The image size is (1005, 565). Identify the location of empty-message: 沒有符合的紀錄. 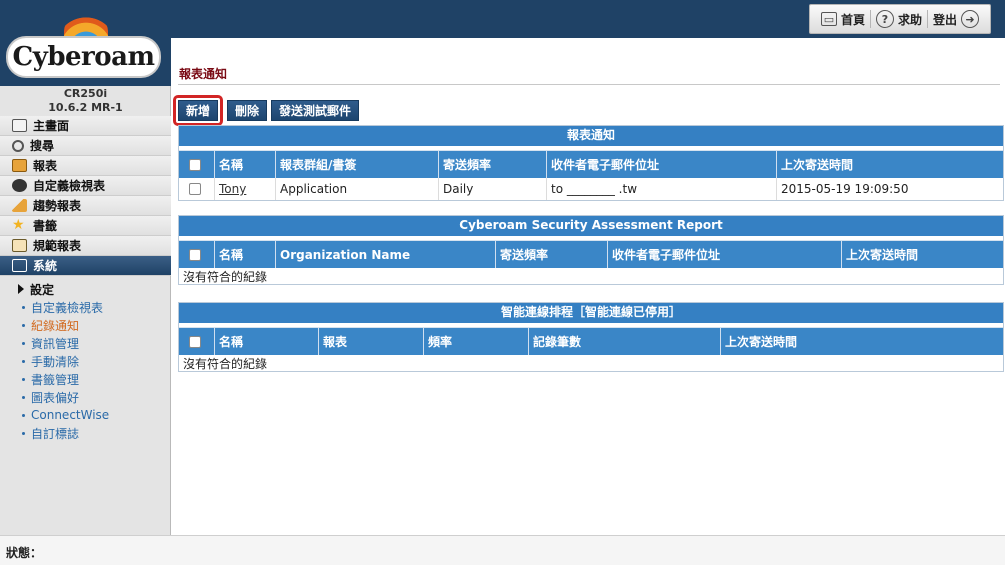
(225, 276).